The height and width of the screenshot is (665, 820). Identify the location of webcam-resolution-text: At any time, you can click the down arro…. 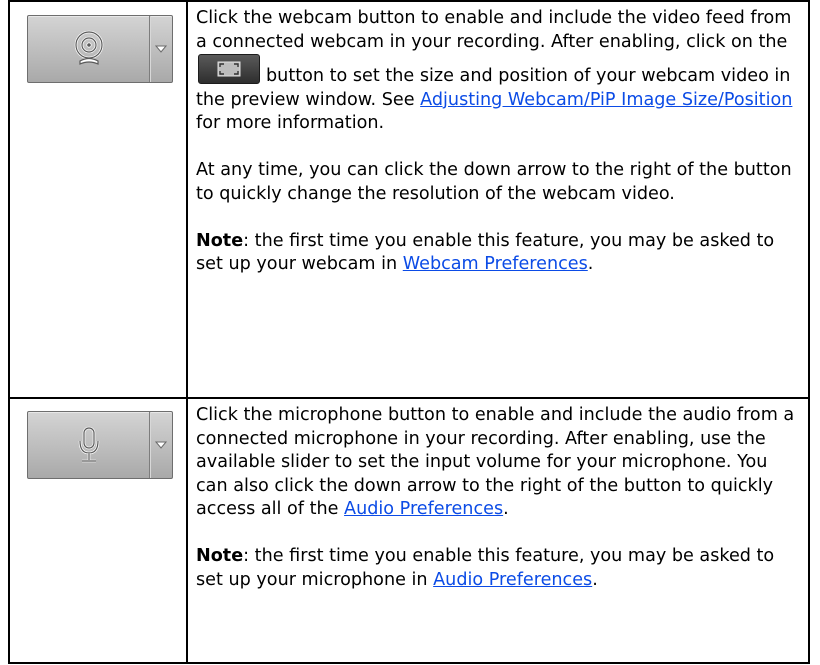
(494, 182).